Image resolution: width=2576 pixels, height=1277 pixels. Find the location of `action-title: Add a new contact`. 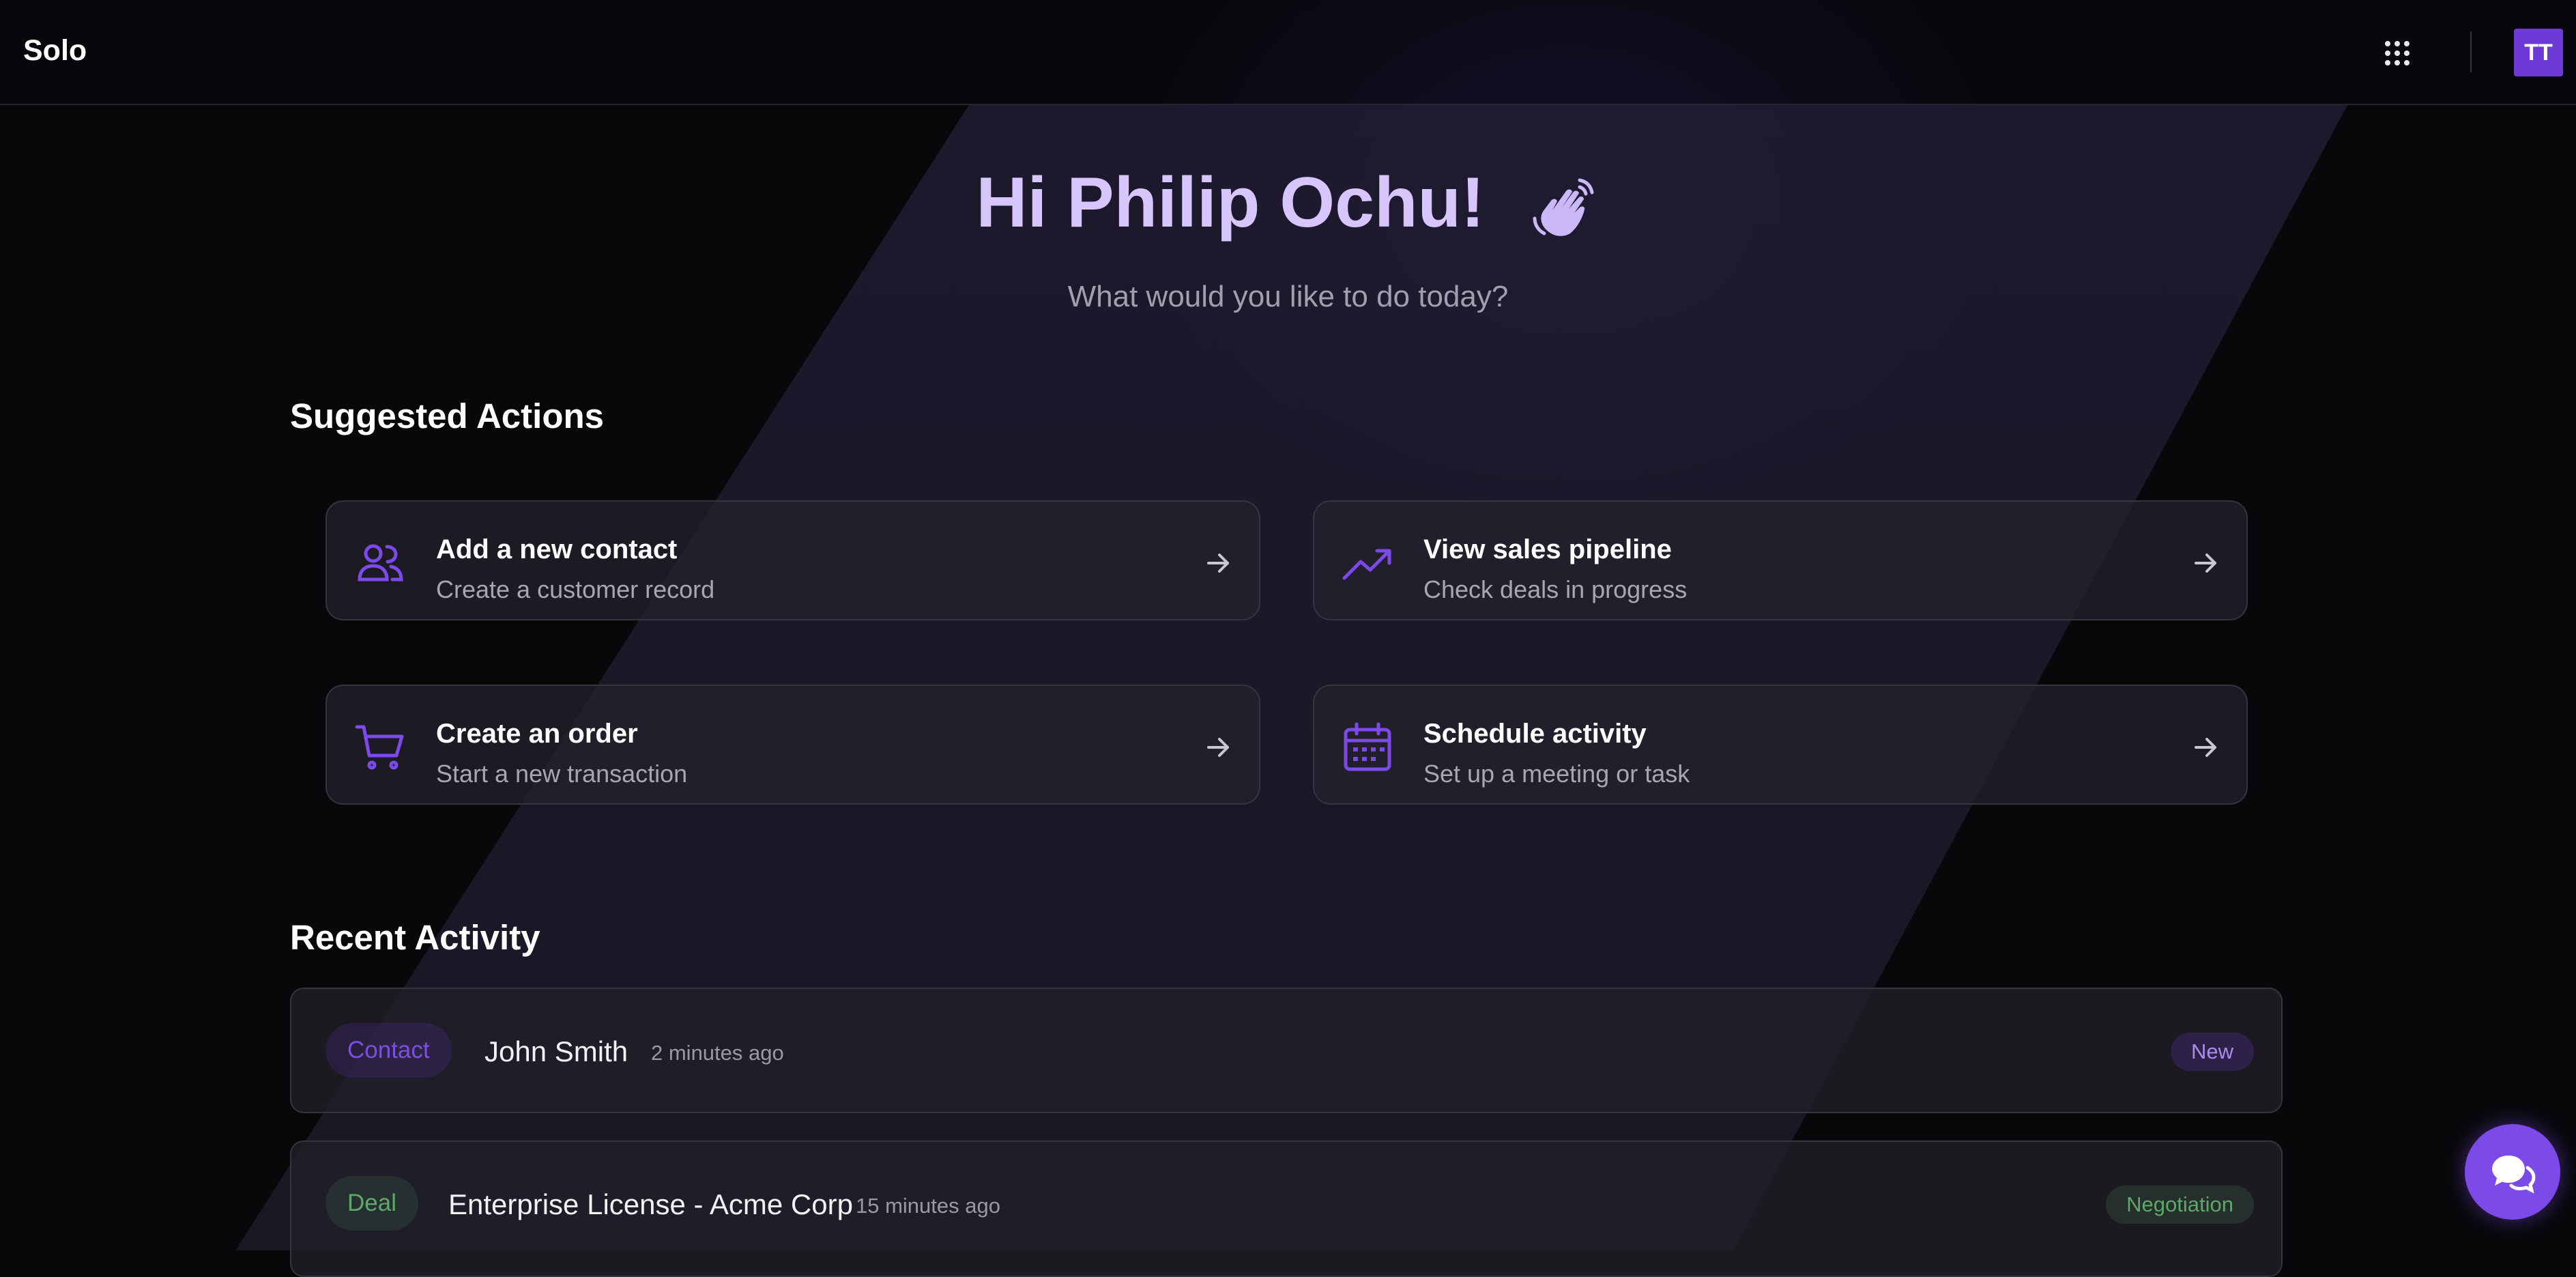

action-title: Add a new contact is located at coordinates (557, 549).